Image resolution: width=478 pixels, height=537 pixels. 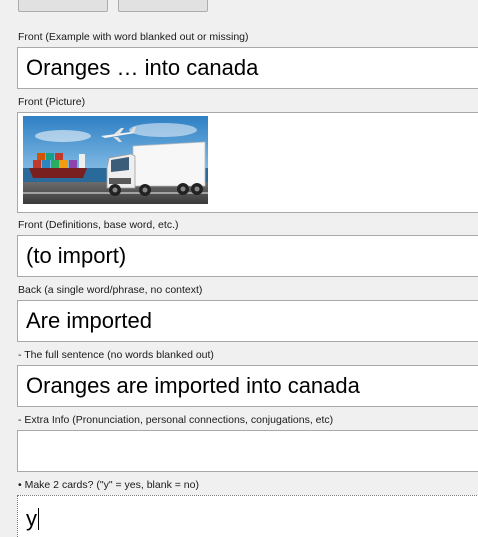 I want to click on field-input-front-definitions: (to import), so click(x=247, y=256).